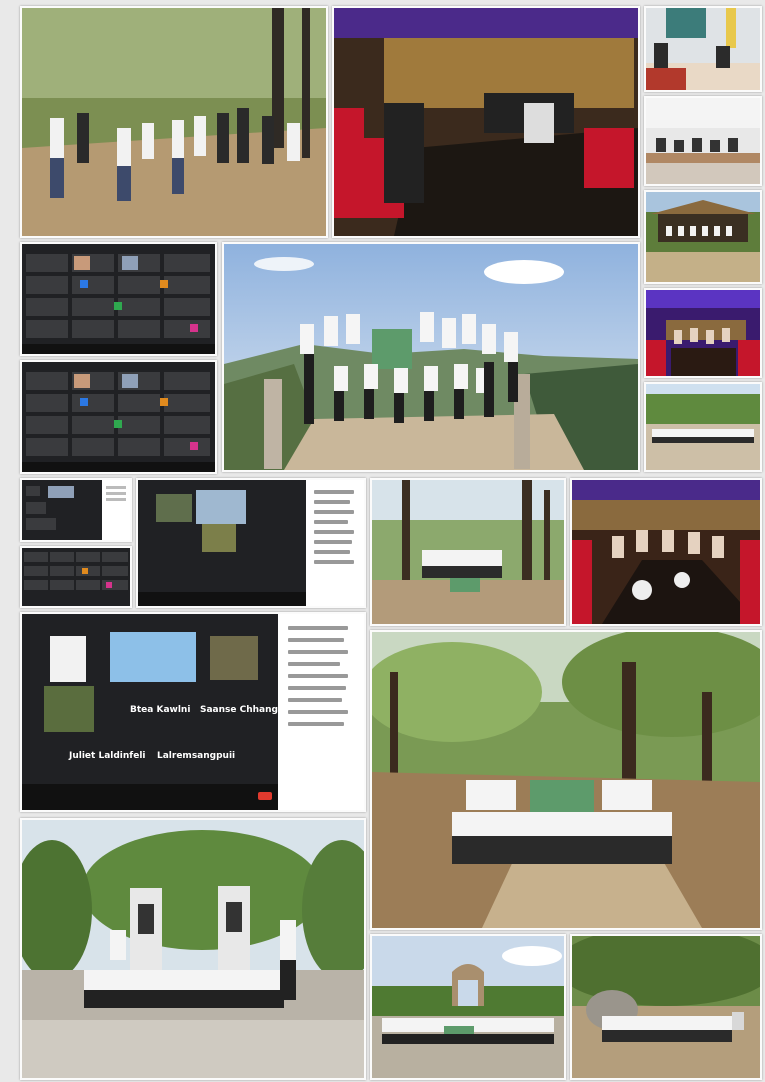  What do you see at coordinates (703, 333) in the screenshot?
I see `photo-restaurant-purple` at bounding box center [703, 333].